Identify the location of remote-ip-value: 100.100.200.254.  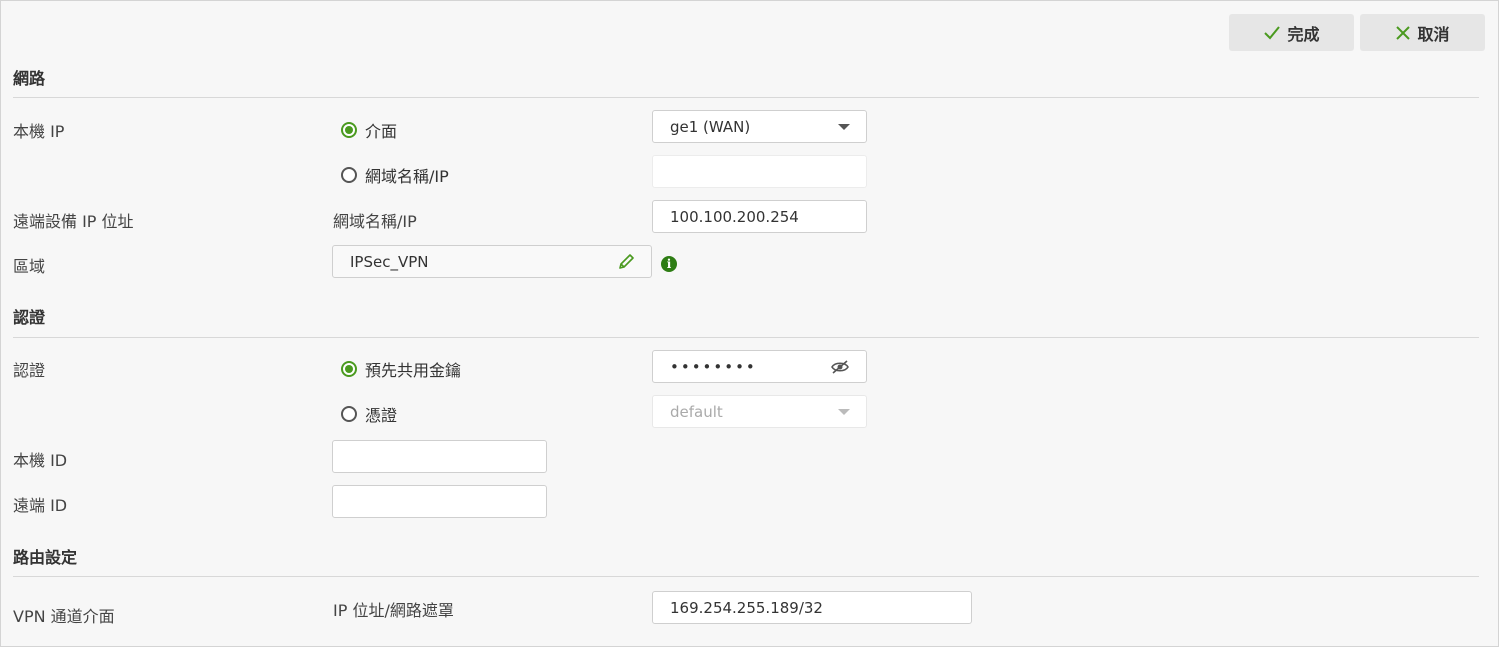
(734, 216).